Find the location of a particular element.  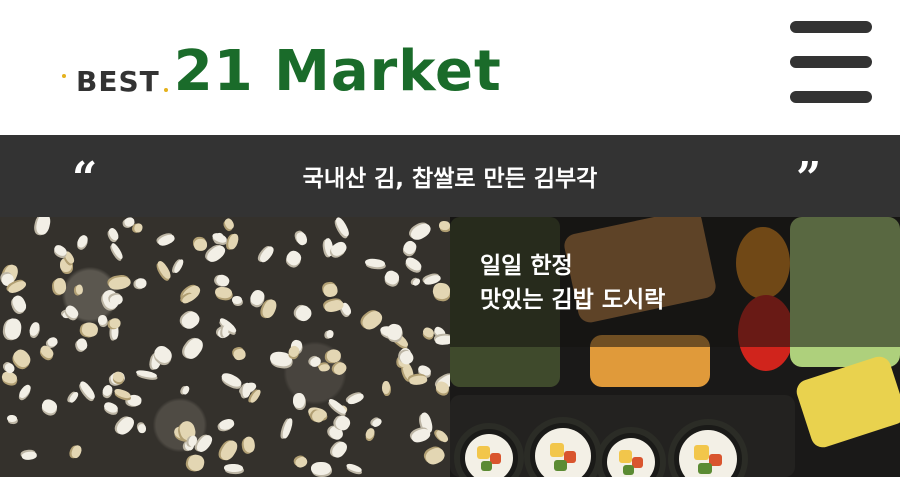

caption-line-1: 일일 한정 is located at coordinates (526, 266).